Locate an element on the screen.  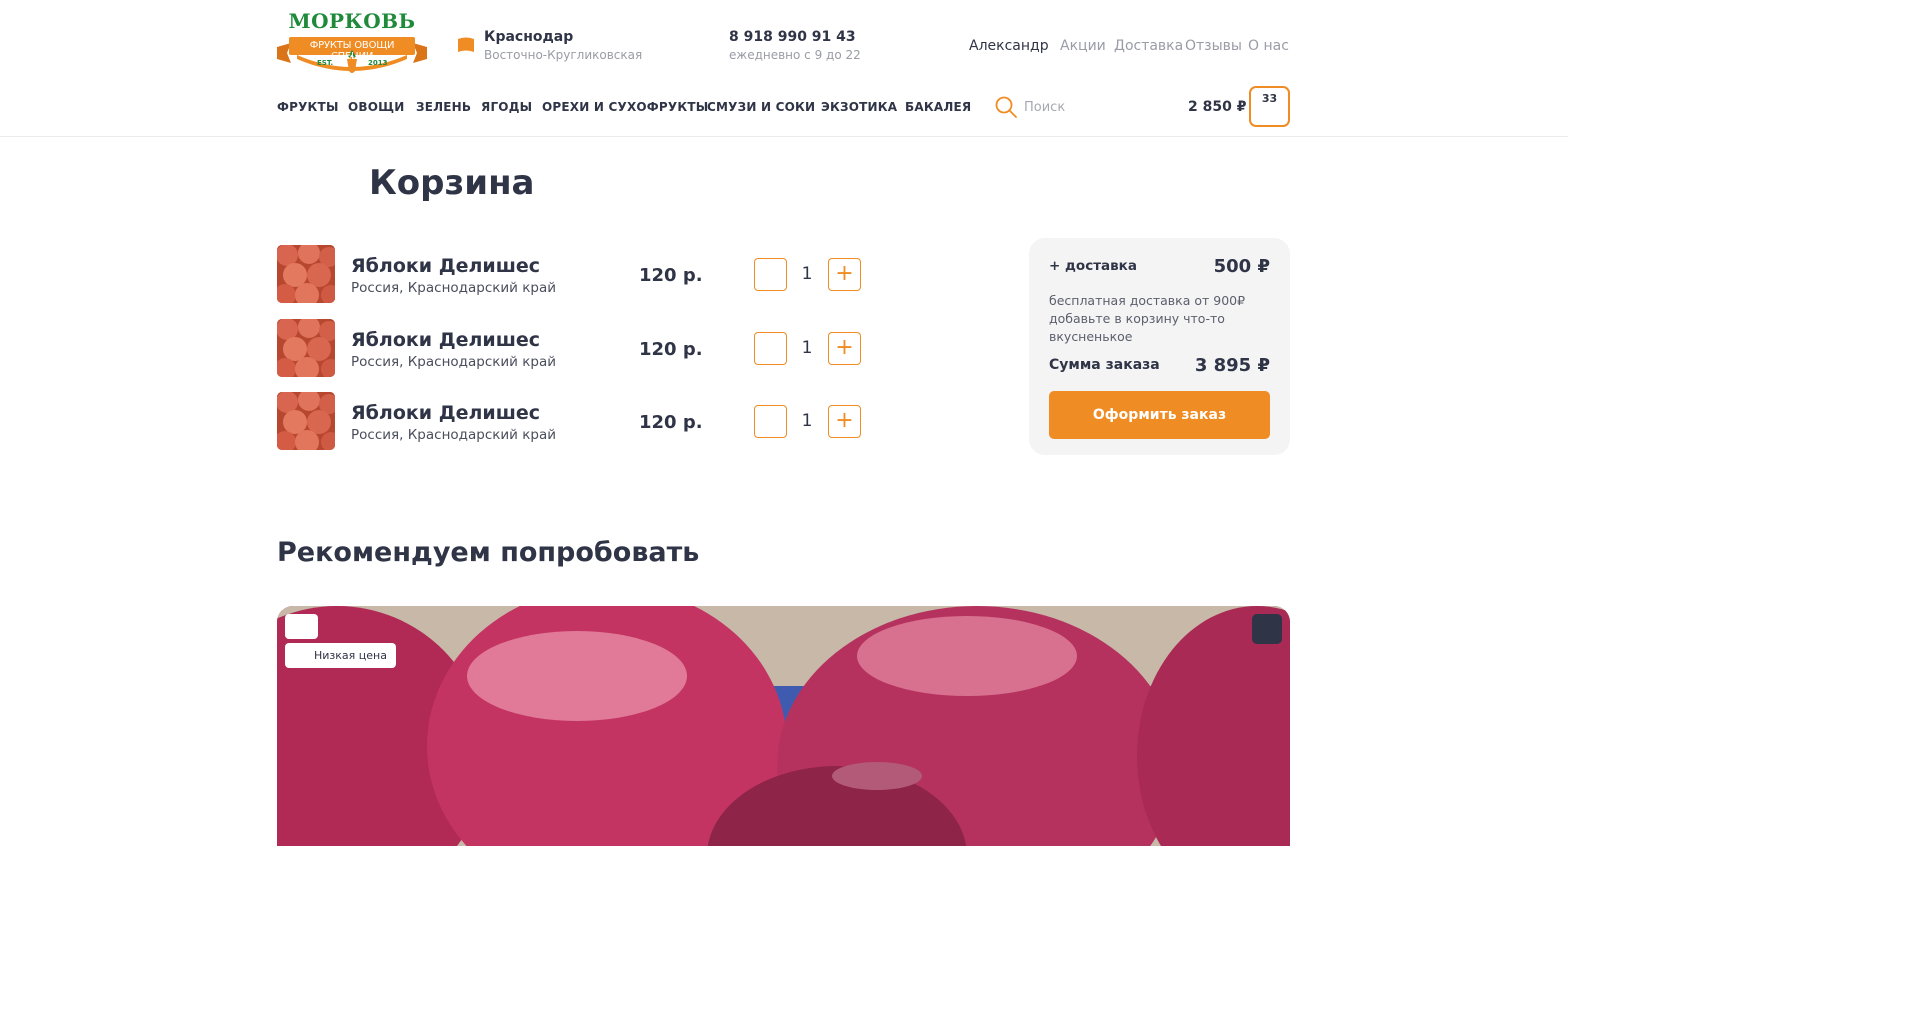
logo: МОРКОВЬ ФРУКТЫ ОВОЩИ СПЕЦИИ EST. 2013 is located at coordinates (352, 44).